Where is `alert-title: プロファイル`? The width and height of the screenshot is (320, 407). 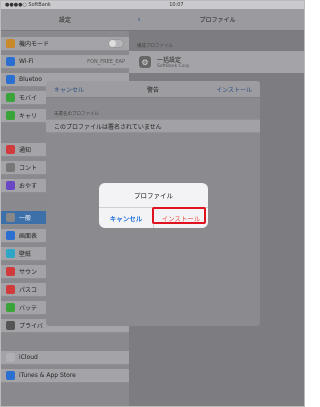 alert-title: プロファイル is located at coordinates (153, 196).